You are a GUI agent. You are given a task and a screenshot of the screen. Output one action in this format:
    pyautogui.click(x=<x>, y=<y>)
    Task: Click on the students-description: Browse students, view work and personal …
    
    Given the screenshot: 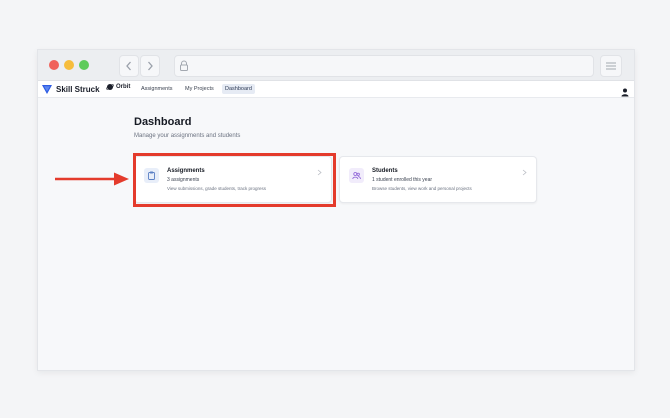 What is the action you would take?
    pyautogui.click(x=422, y=188)
    